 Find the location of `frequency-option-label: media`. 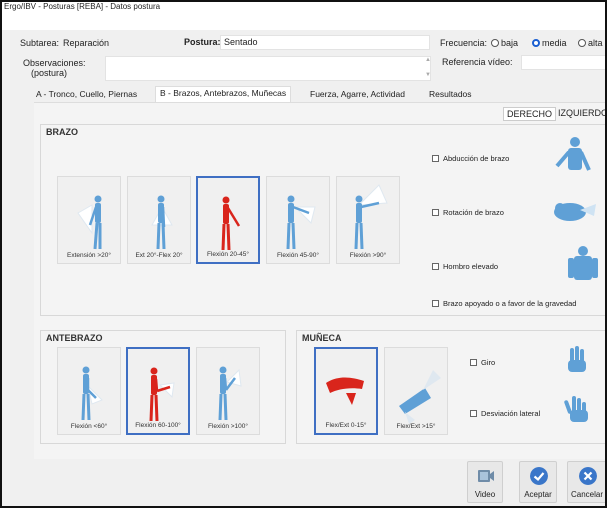

frequency-option-label: media is located at coordinates (554, 43).